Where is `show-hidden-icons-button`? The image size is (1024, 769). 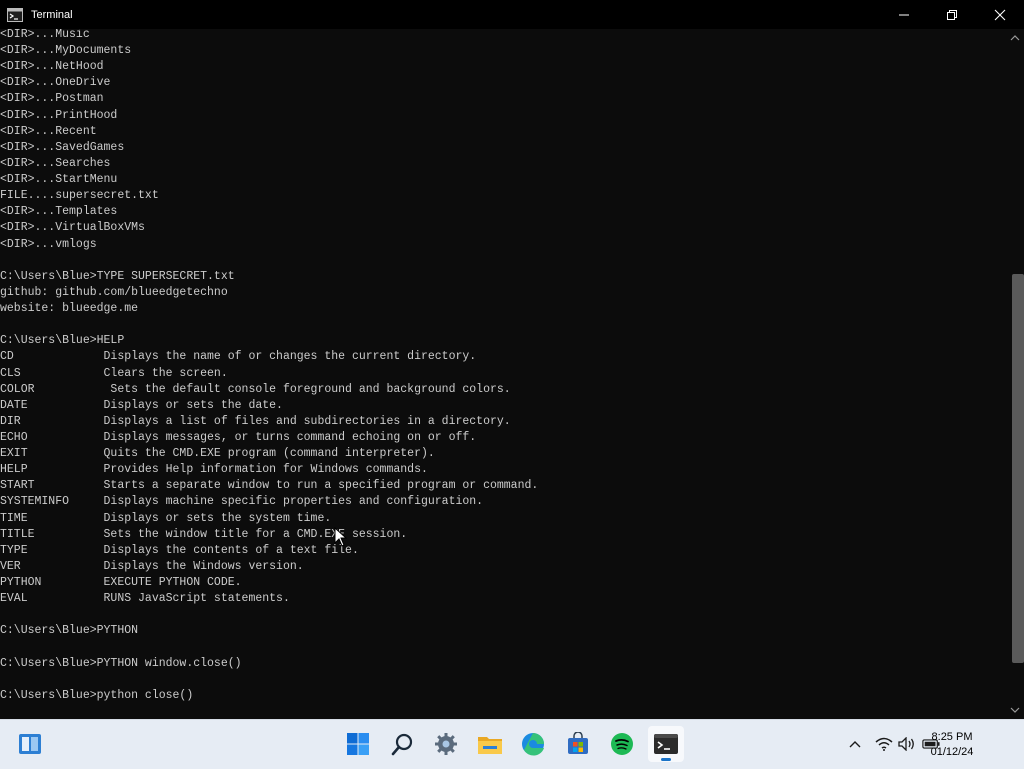 show-hidden-icons-button is located at coordinates (855, 744).